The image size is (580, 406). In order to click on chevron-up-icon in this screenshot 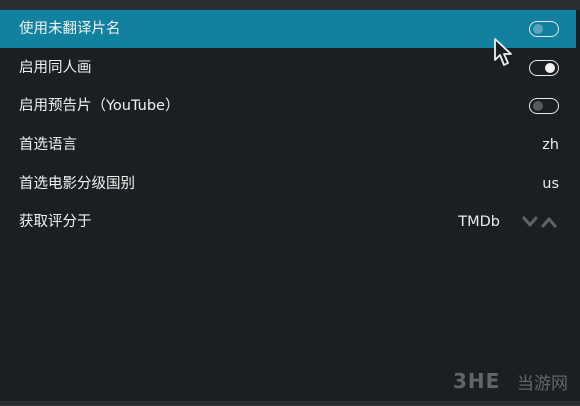, I will do `click(549, 222)`.